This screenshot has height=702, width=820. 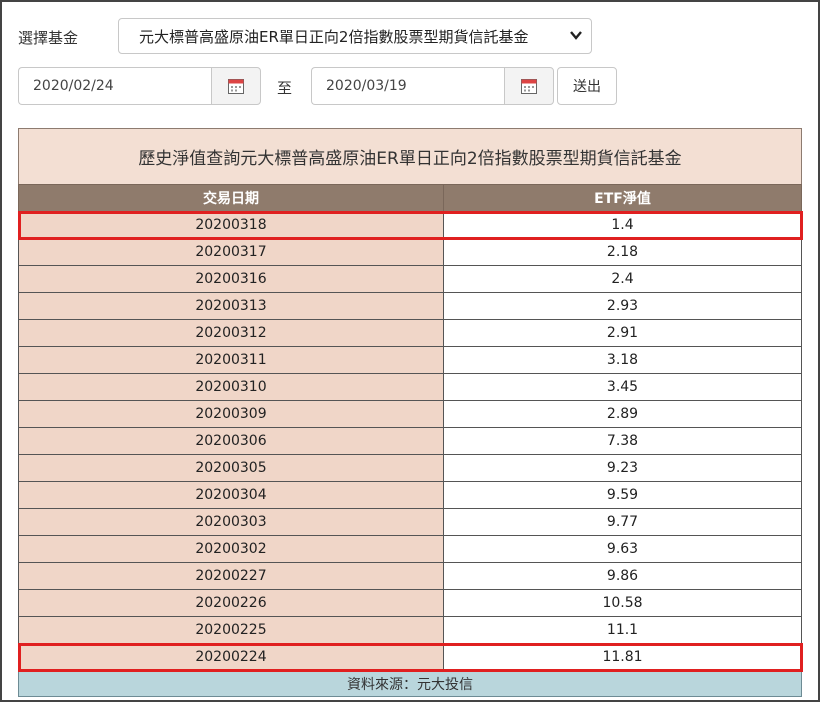 I want to click on table-row: 20200226 10.58, so click(x=410, y=603).